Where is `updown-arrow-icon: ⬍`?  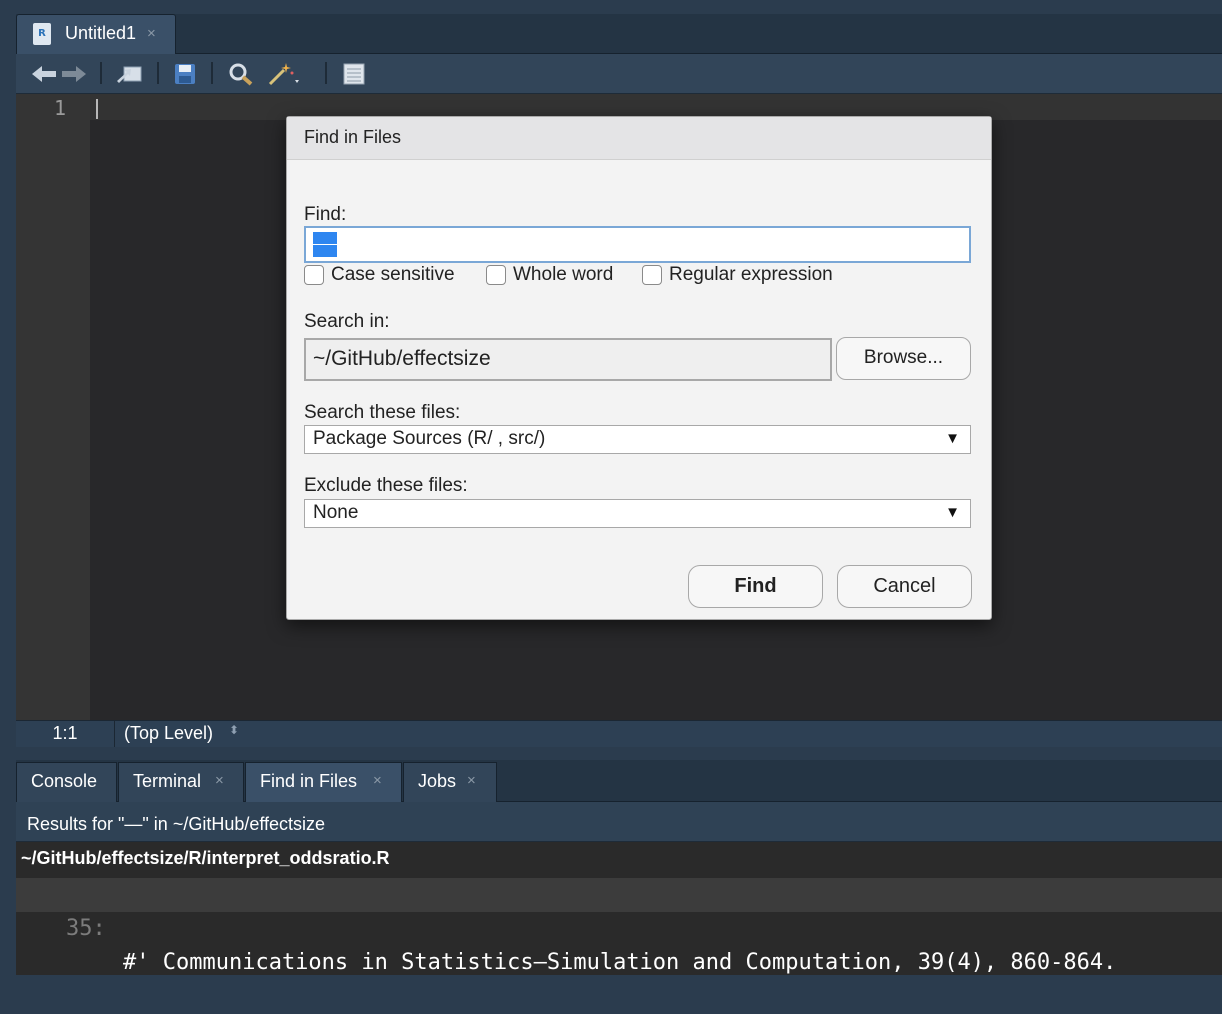 updown-arrow-icon: ⬍ is located at coordinates (234, 730).